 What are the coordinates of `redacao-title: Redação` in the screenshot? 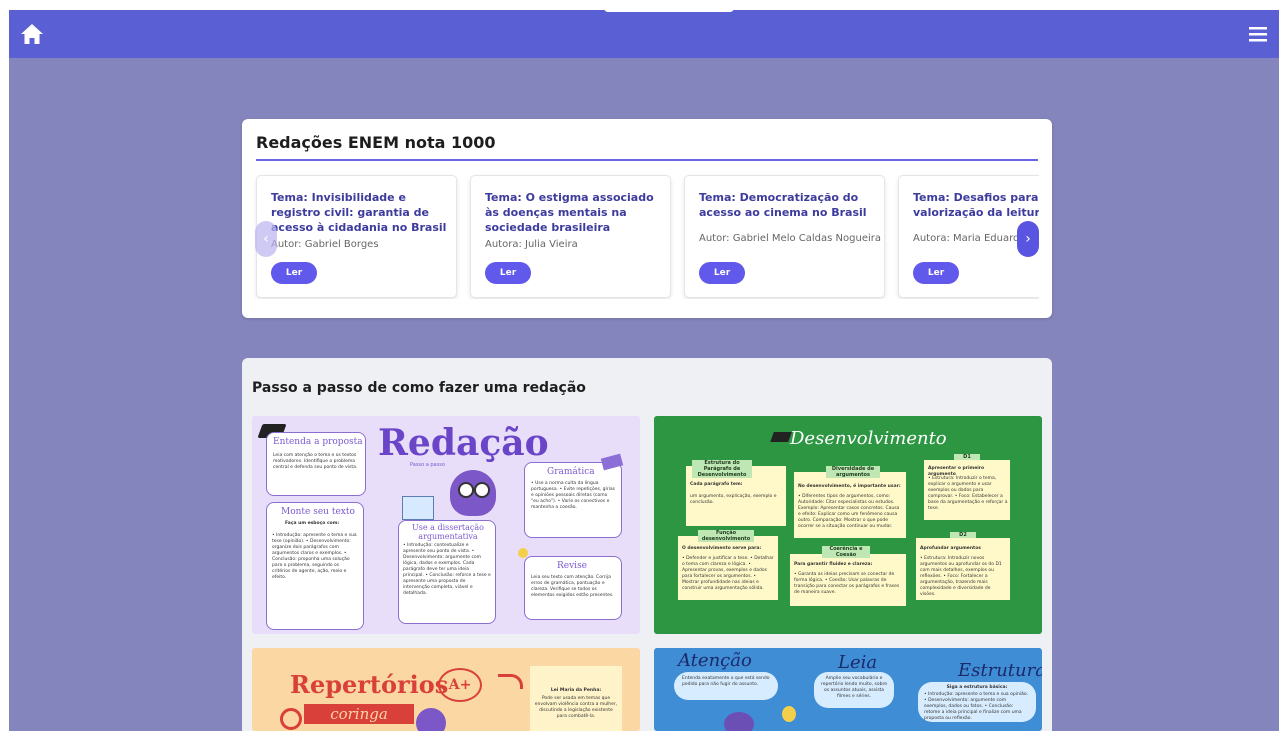 It's located at (463, 443).